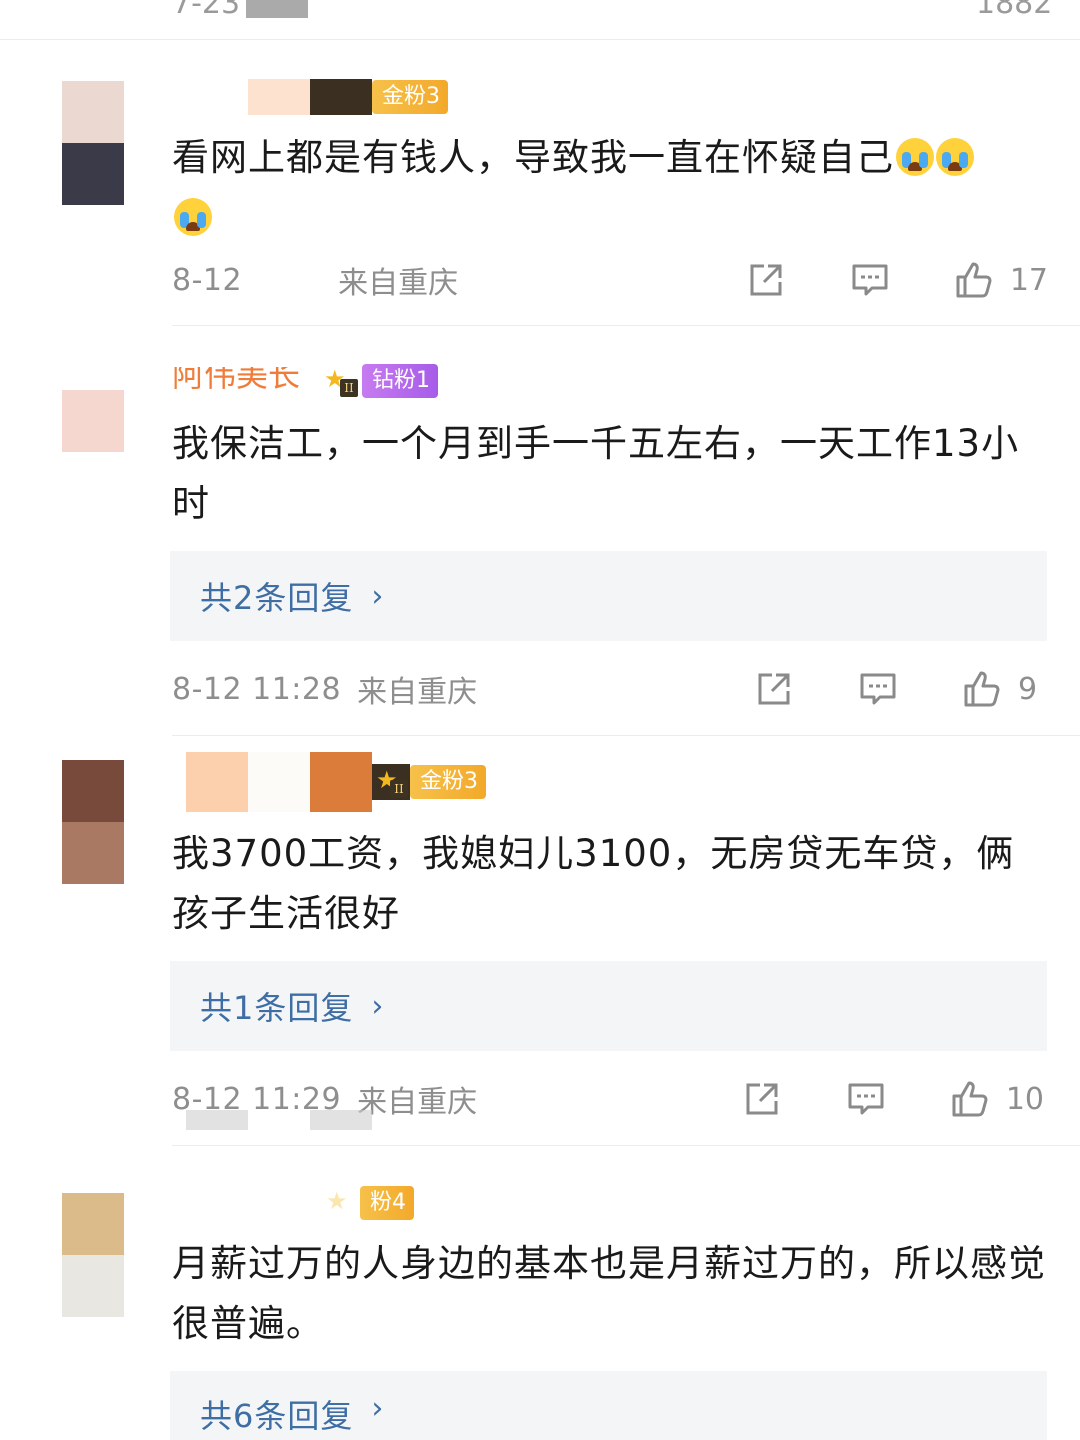 The width and height of the screenshot is (1080, 1440). Describe the element at coordinates (257, 689) in the screenshot. I see `comment-time: 8-12 11:28` at that location.